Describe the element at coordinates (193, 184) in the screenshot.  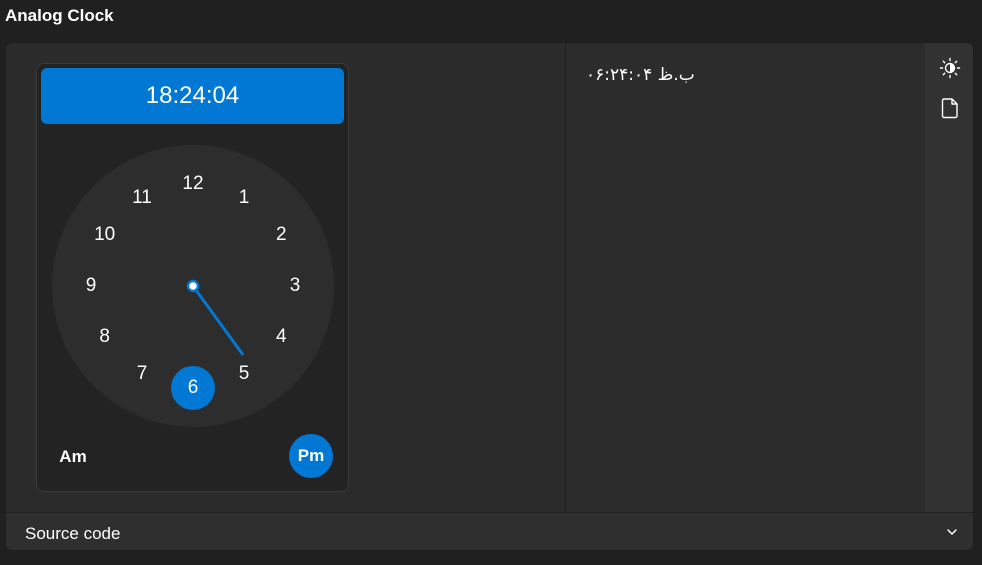
I see `hour-12: 12` at that location.